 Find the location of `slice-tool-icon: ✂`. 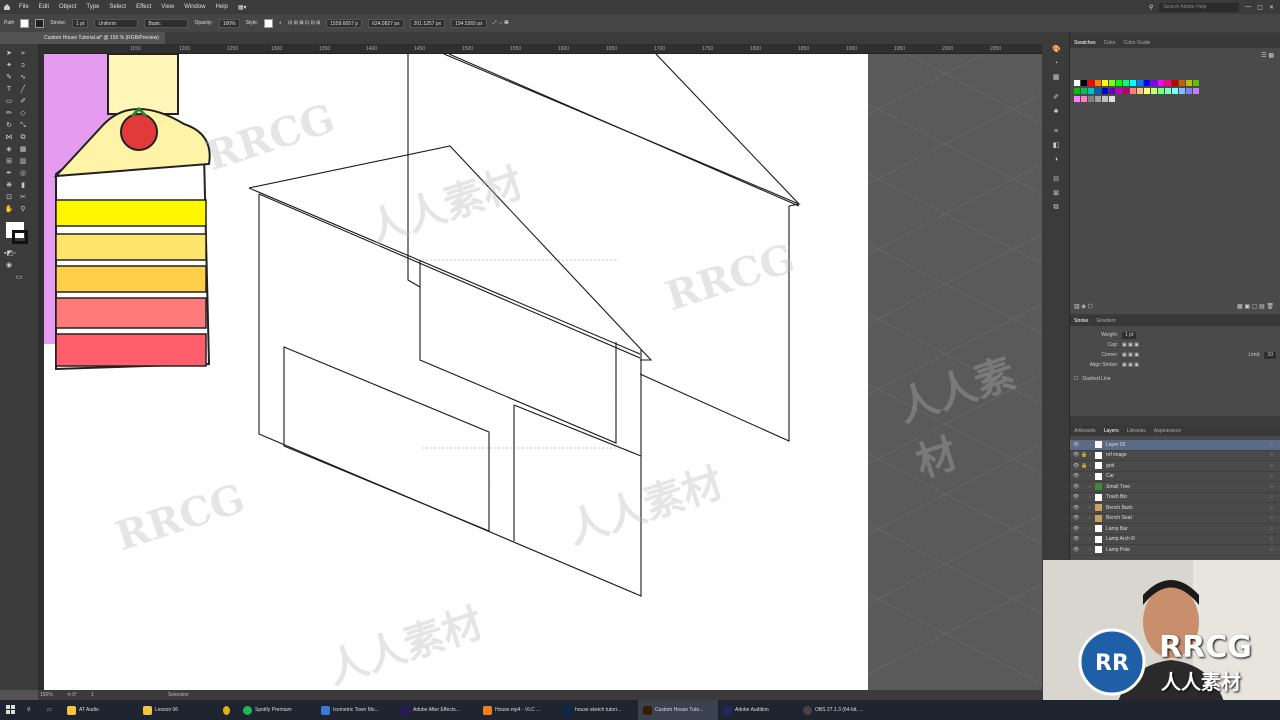

slice-tool-icon: ✂ is located at coordinates (23, 198).